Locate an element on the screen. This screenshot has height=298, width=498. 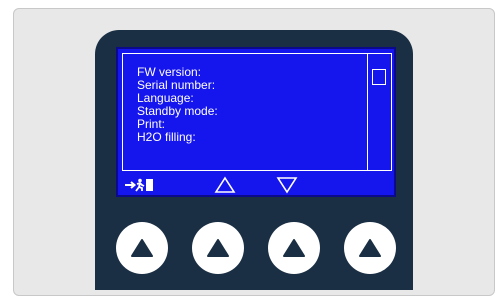
softkey-up is located at coordinates (225, 185).